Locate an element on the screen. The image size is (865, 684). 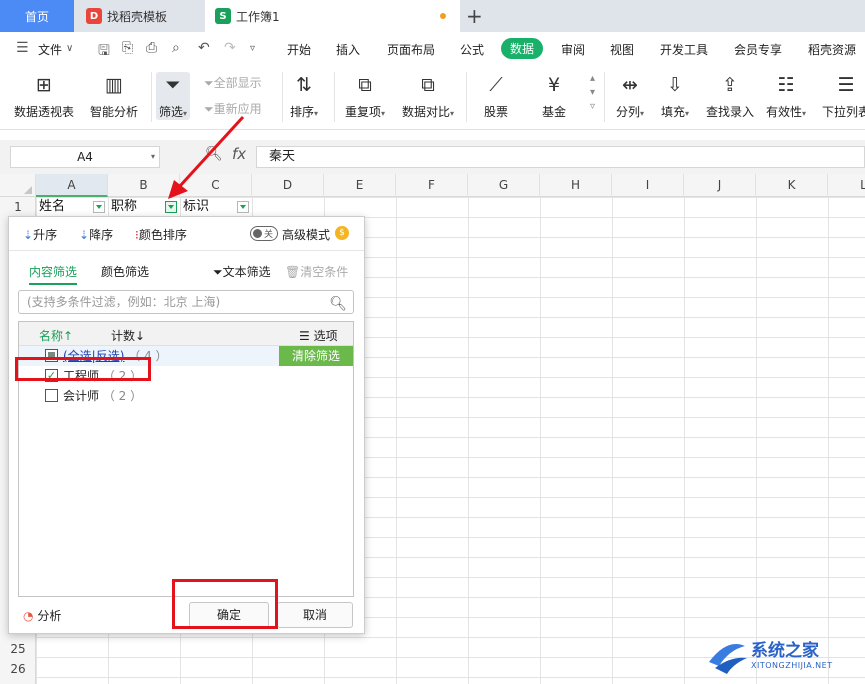
menu-lines-icon: ☰ is located at coordinates (304, 336).